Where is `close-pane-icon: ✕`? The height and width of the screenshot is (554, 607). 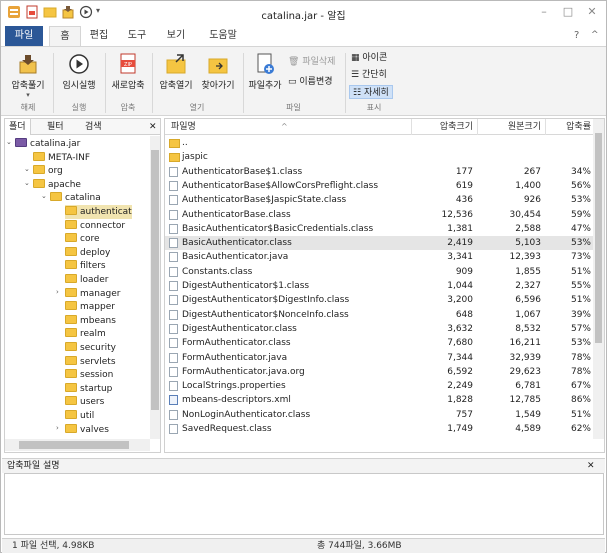 close-pane-icon: ✕ is located at coordinates (153, 127).